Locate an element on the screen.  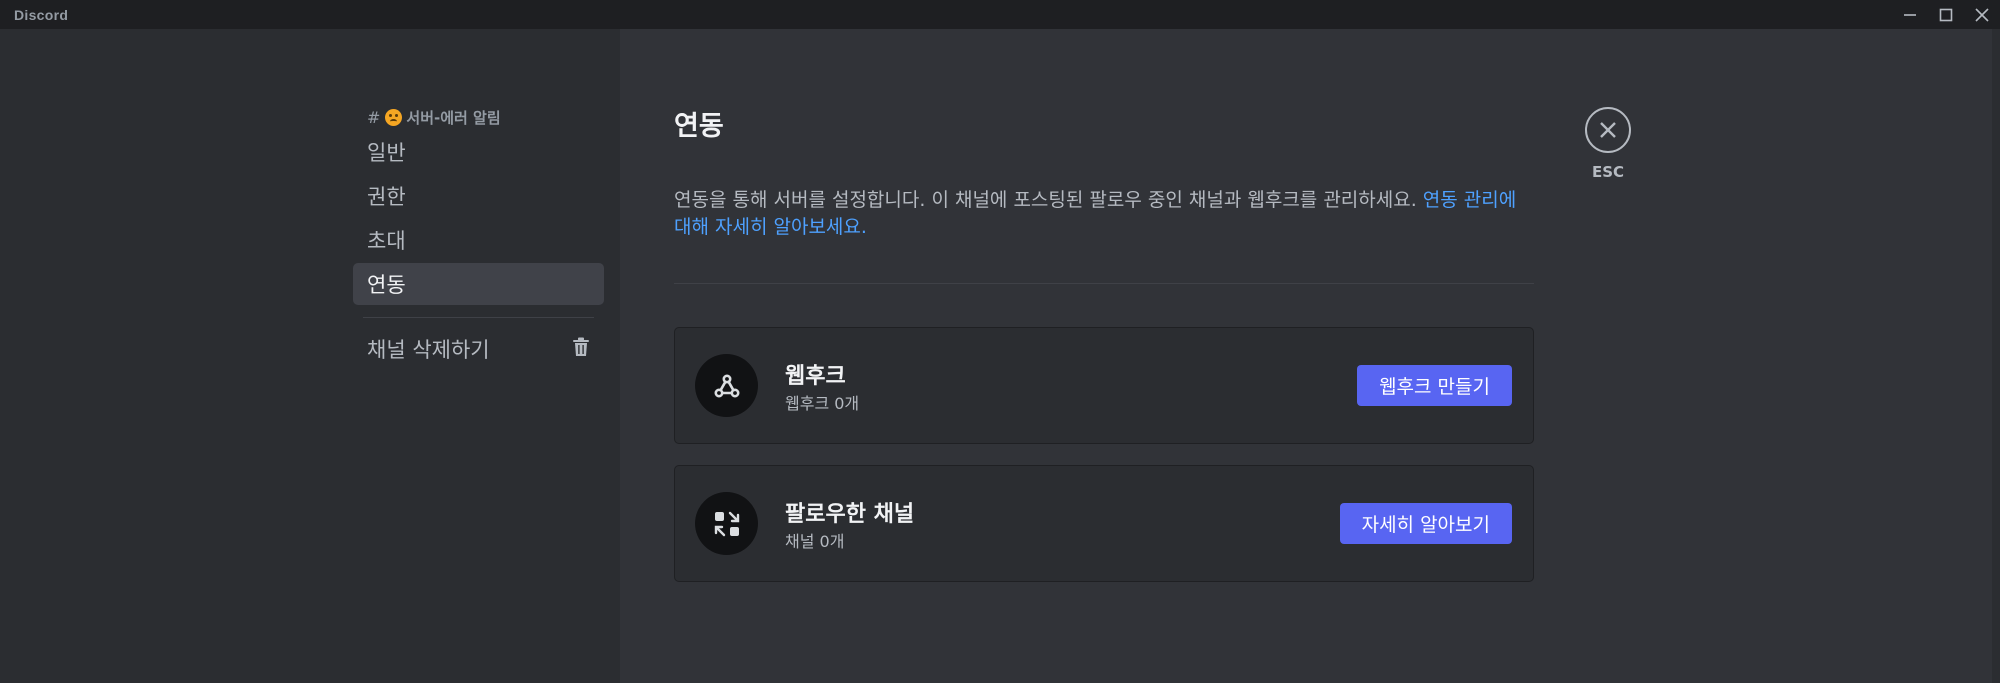
channel-name: 서버-에러 알림 is located at coordinates (453, 117).